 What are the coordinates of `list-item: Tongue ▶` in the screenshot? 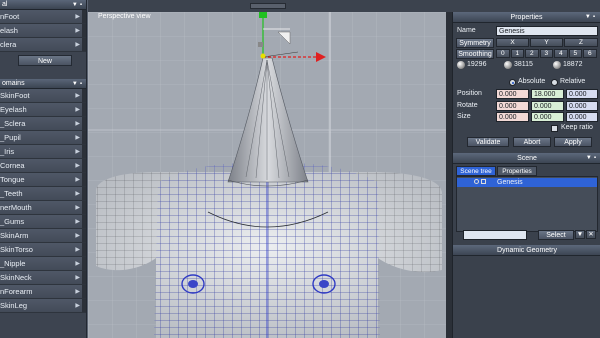 It's located at (43, 180).